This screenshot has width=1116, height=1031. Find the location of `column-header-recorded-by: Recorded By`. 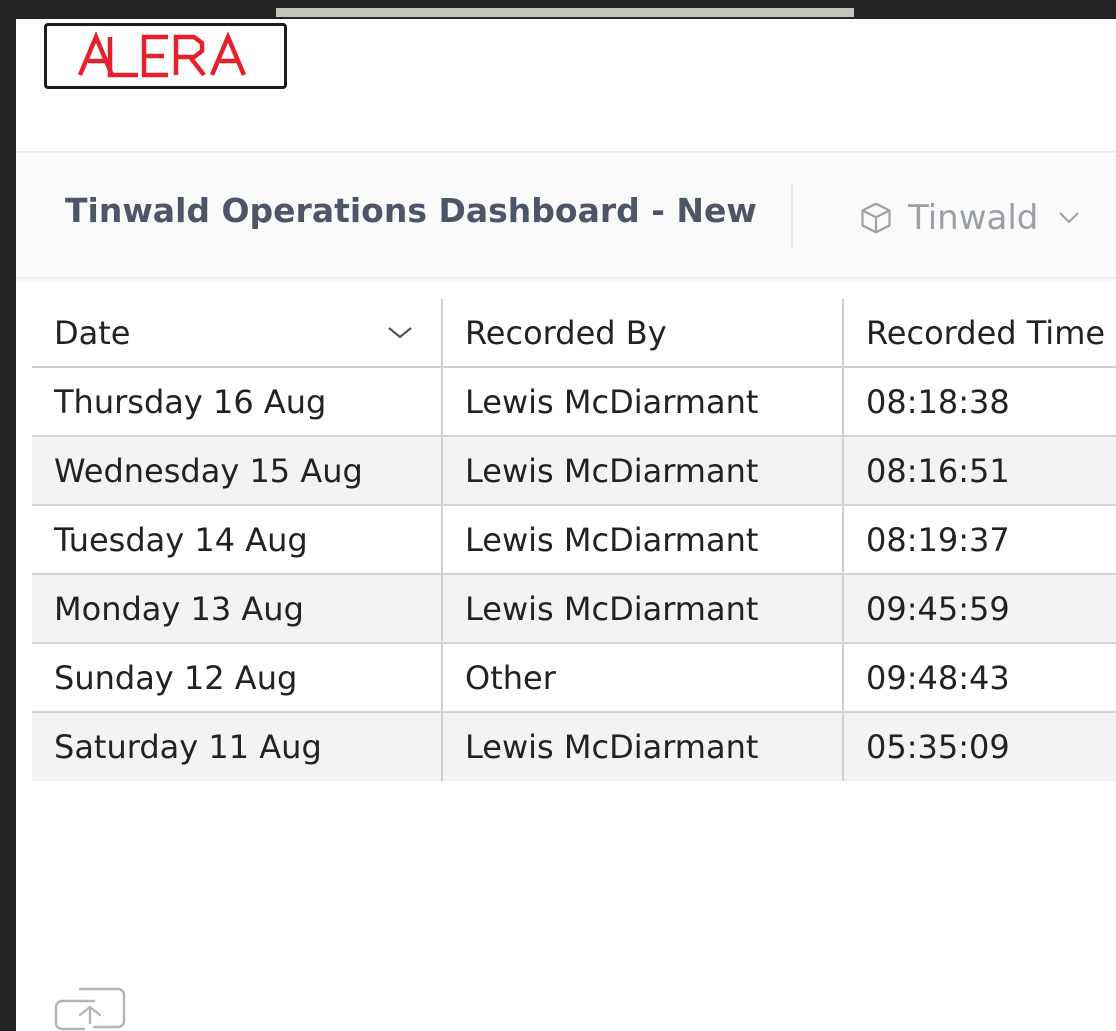

column-header-recorded-by: Recorded By is located at coordinates (642, 333).